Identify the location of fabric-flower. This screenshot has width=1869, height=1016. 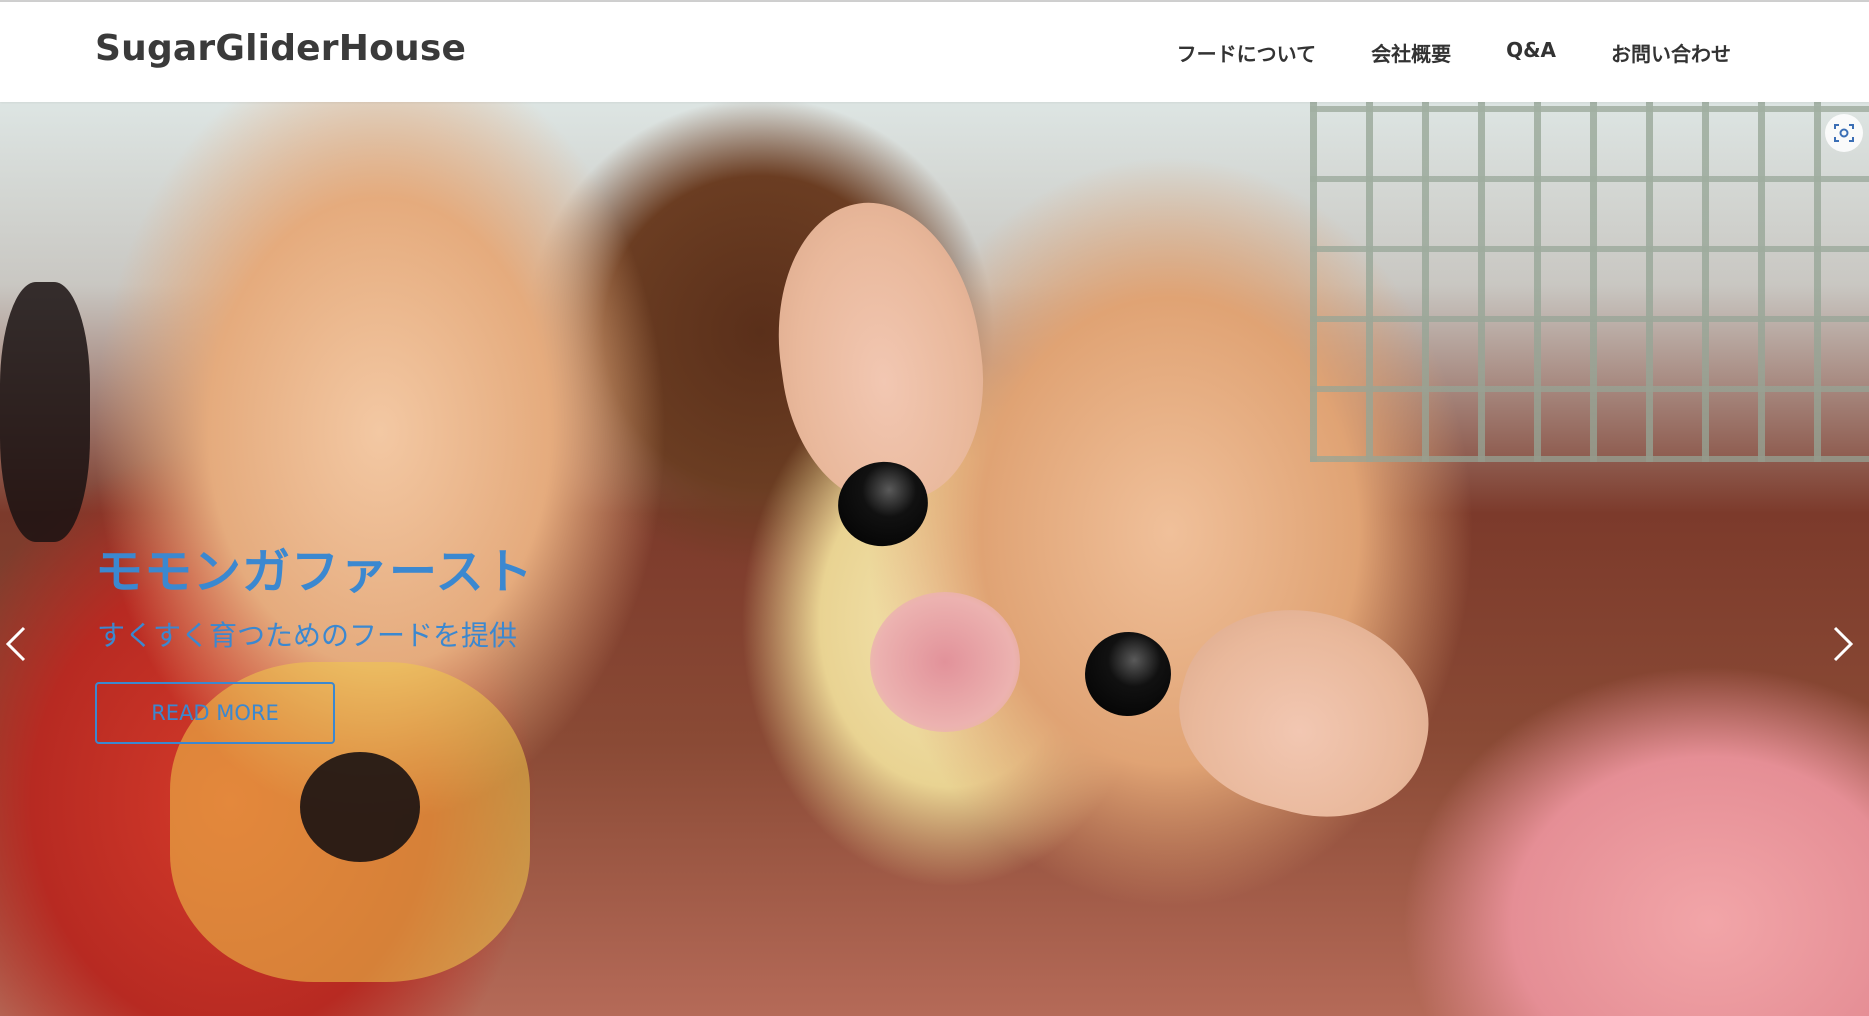
(360, 807).